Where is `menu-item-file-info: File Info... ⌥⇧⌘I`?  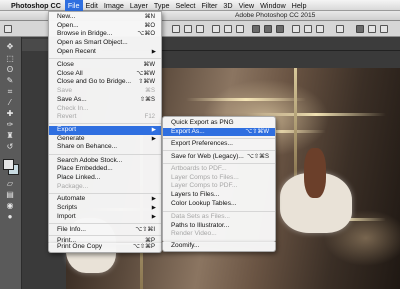 menu-item-file-info: File Info... ⌥⇧⌘I is located at coordinates (105, 230).